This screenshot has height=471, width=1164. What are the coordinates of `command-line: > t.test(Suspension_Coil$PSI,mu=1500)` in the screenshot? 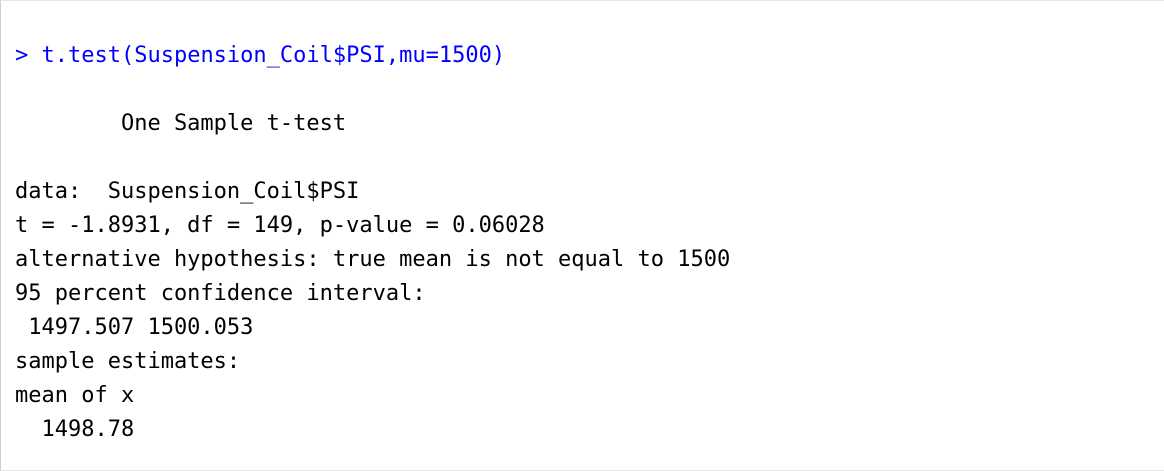 It's located at (260, 56).